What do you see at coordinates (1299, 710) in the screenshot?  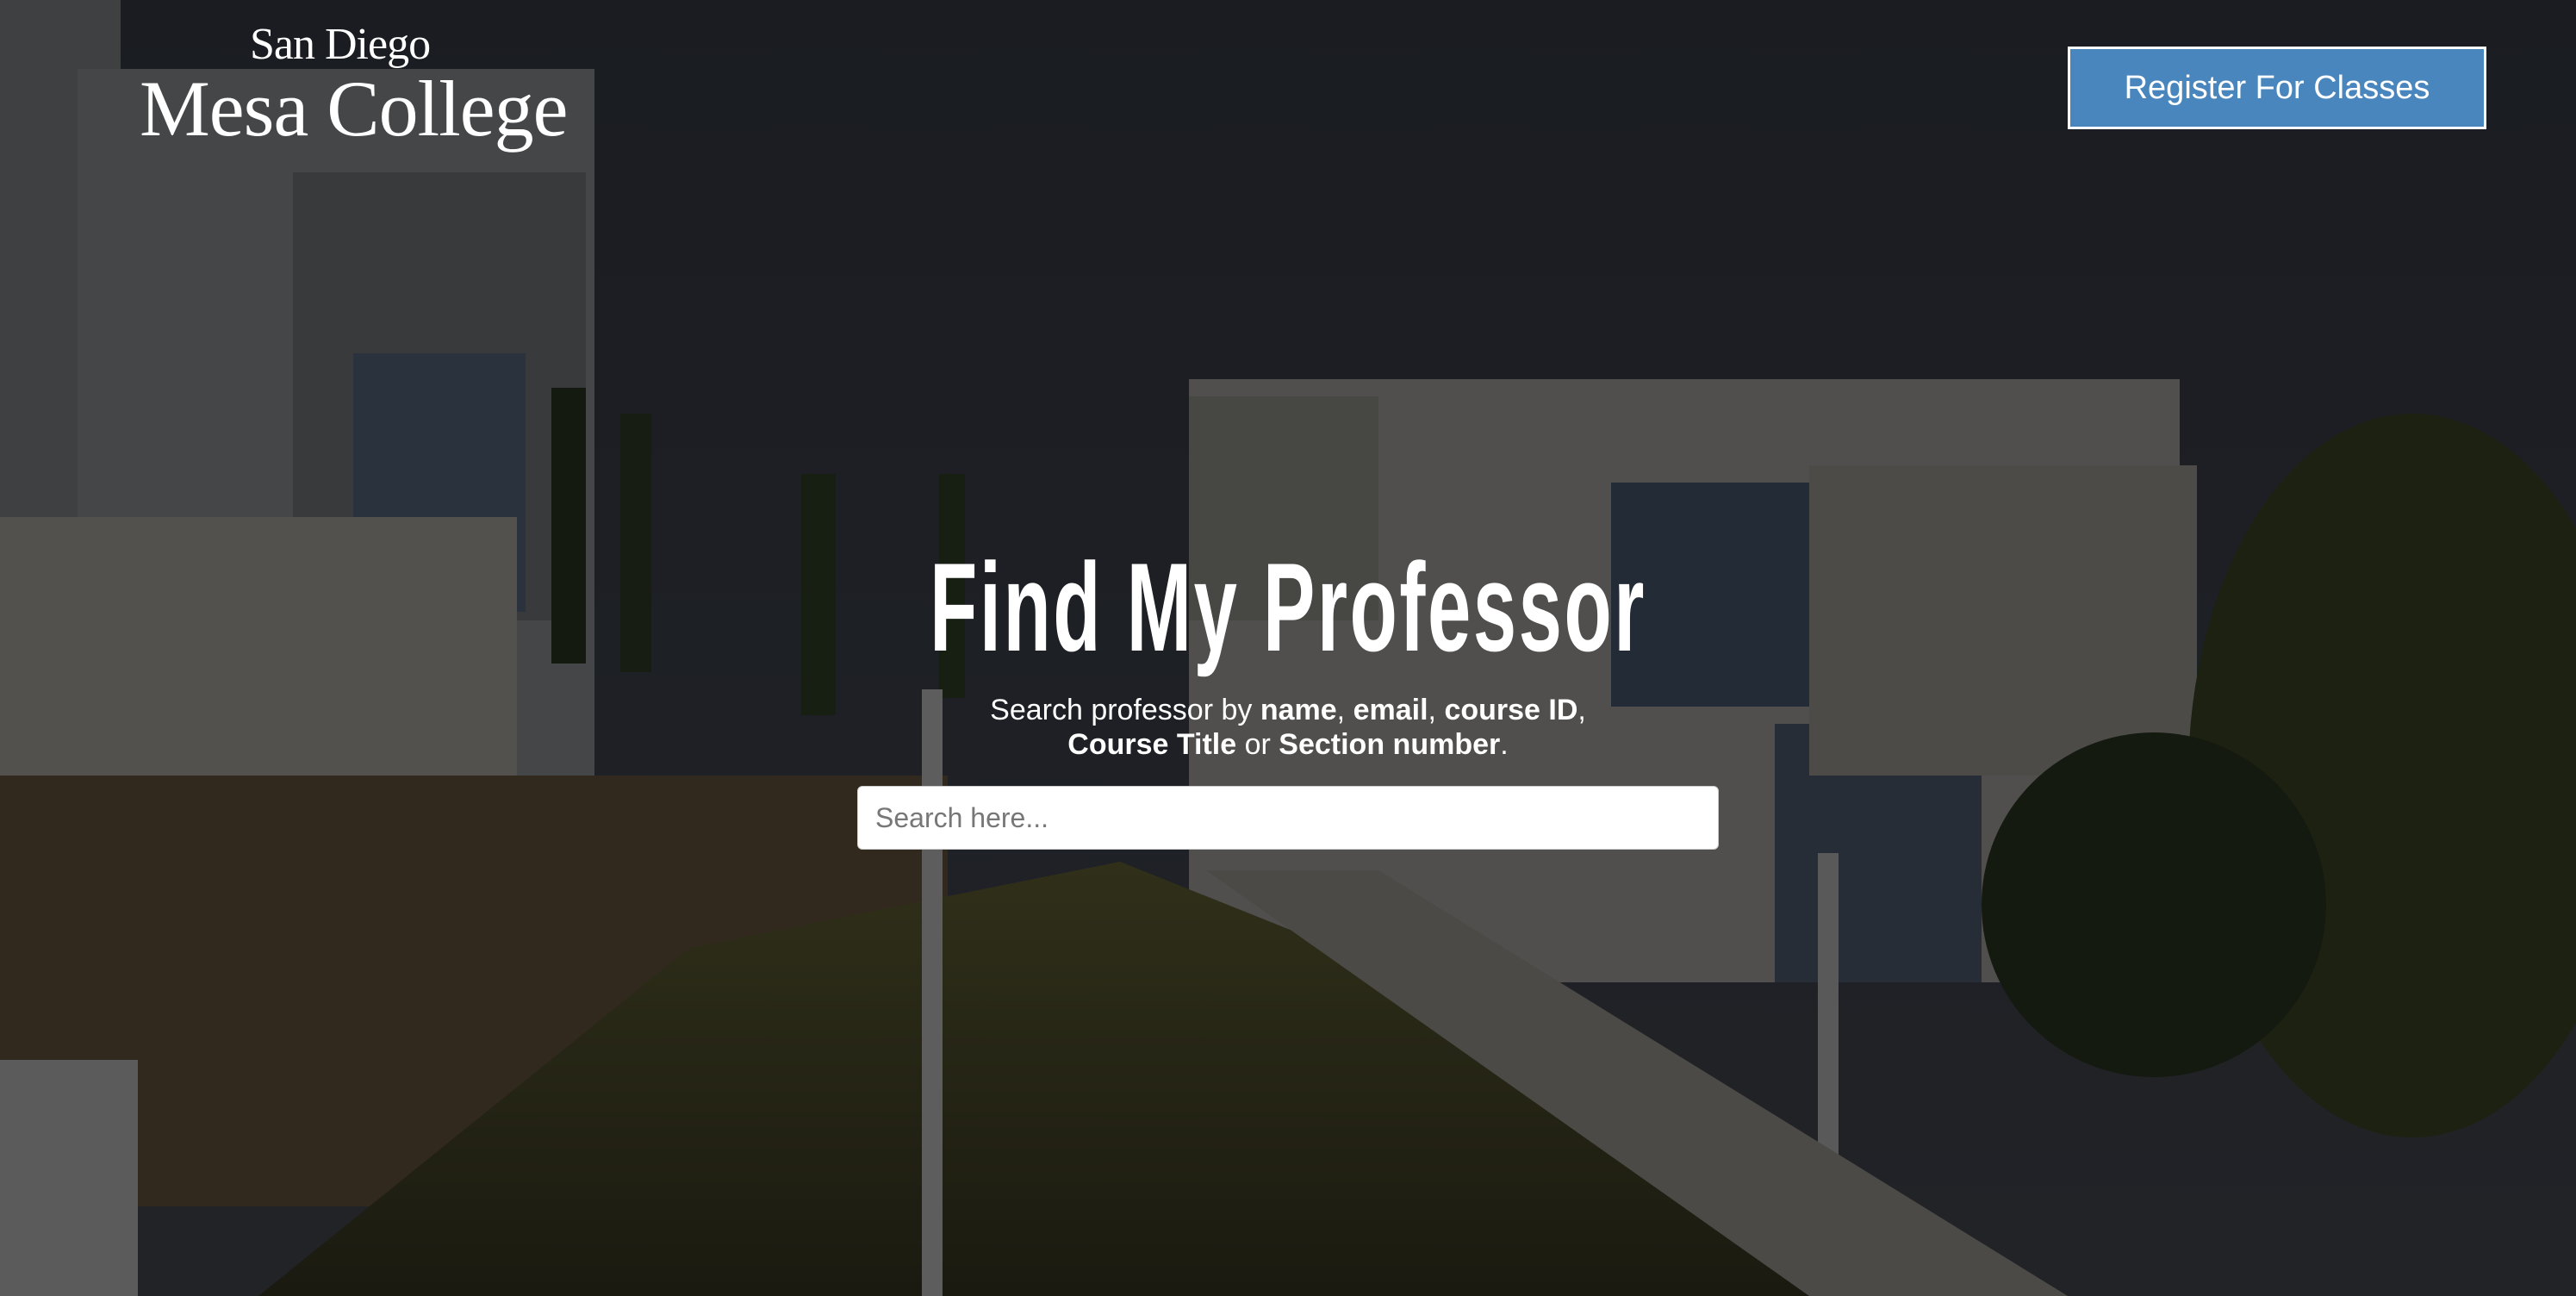 I see `term-name: name` at bounding box center [1299, 710].